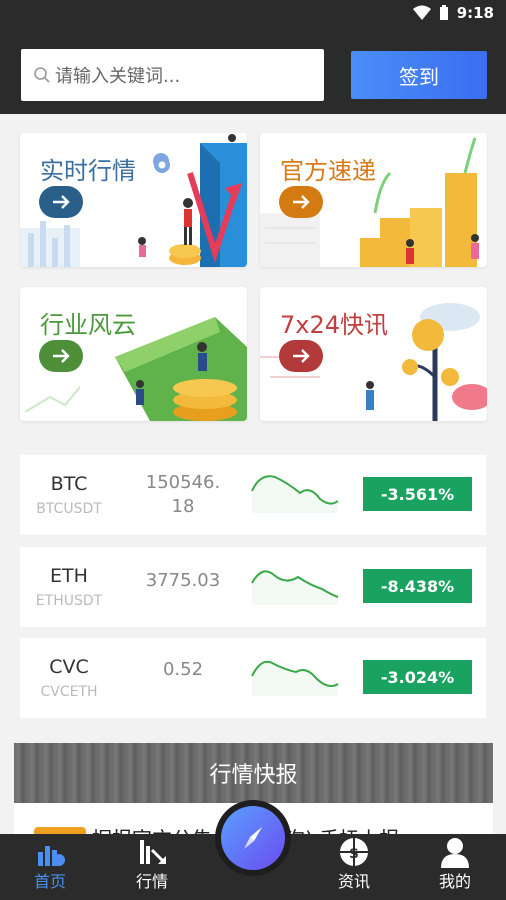  I want to click on ticker-price: 3775.03, so click(183, 581).